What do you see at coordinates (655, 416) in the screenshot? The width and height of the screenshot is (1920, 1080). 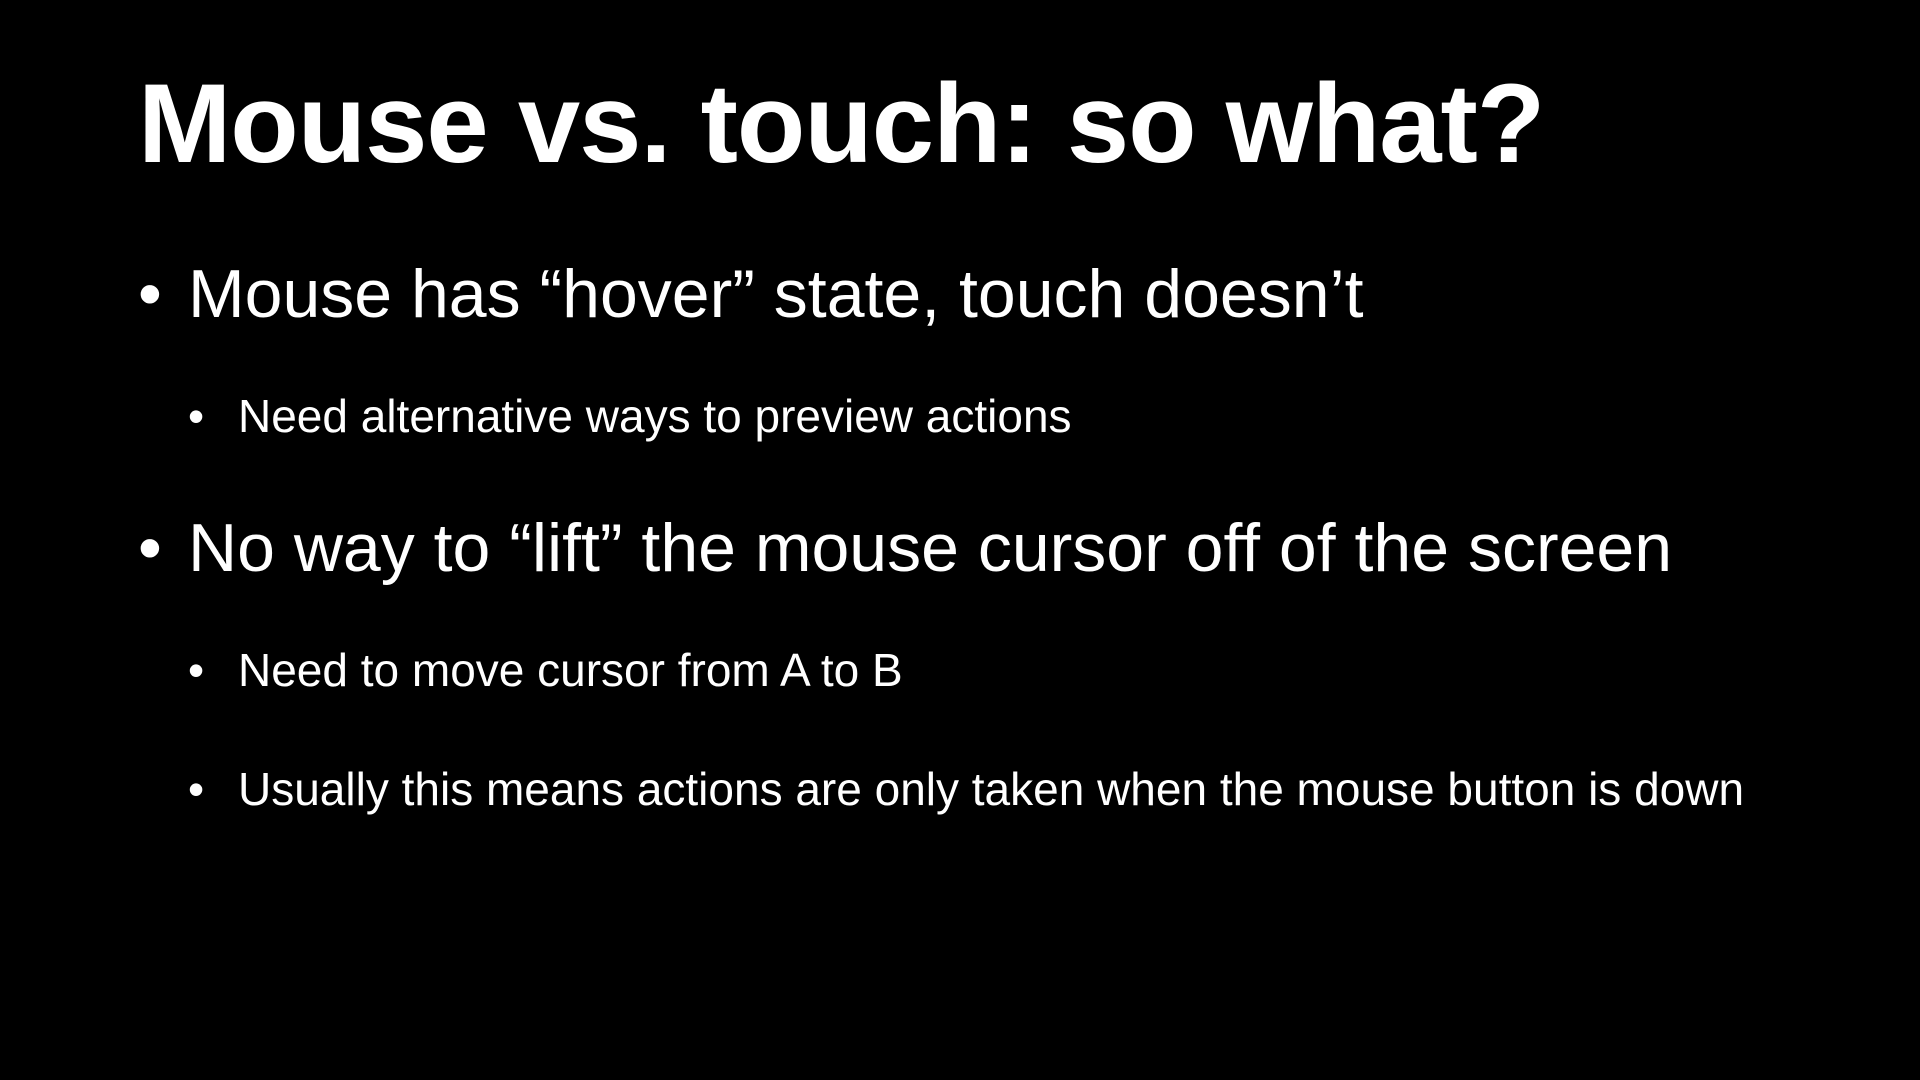 I see `sub-bullet-text: Need alternative ways to preview actions` at bounding box center [655, 416].